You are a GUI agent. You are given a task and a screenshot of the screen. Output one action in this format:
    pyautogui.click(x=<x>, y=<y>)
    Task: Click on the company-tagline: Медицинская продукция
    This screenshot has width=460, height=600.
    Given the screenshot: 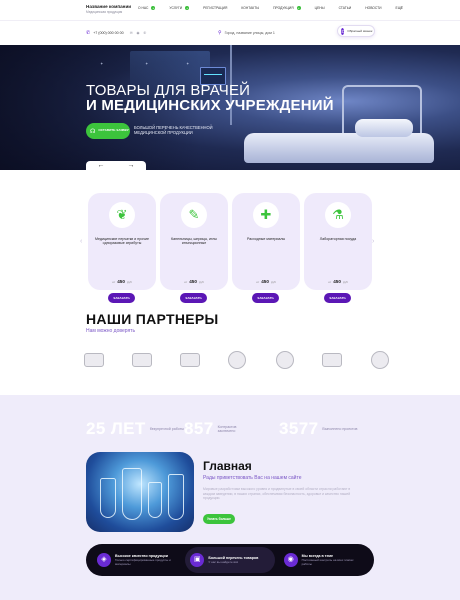 What is the action you would take?
    pyautogui.click(x=104, y=12)
    